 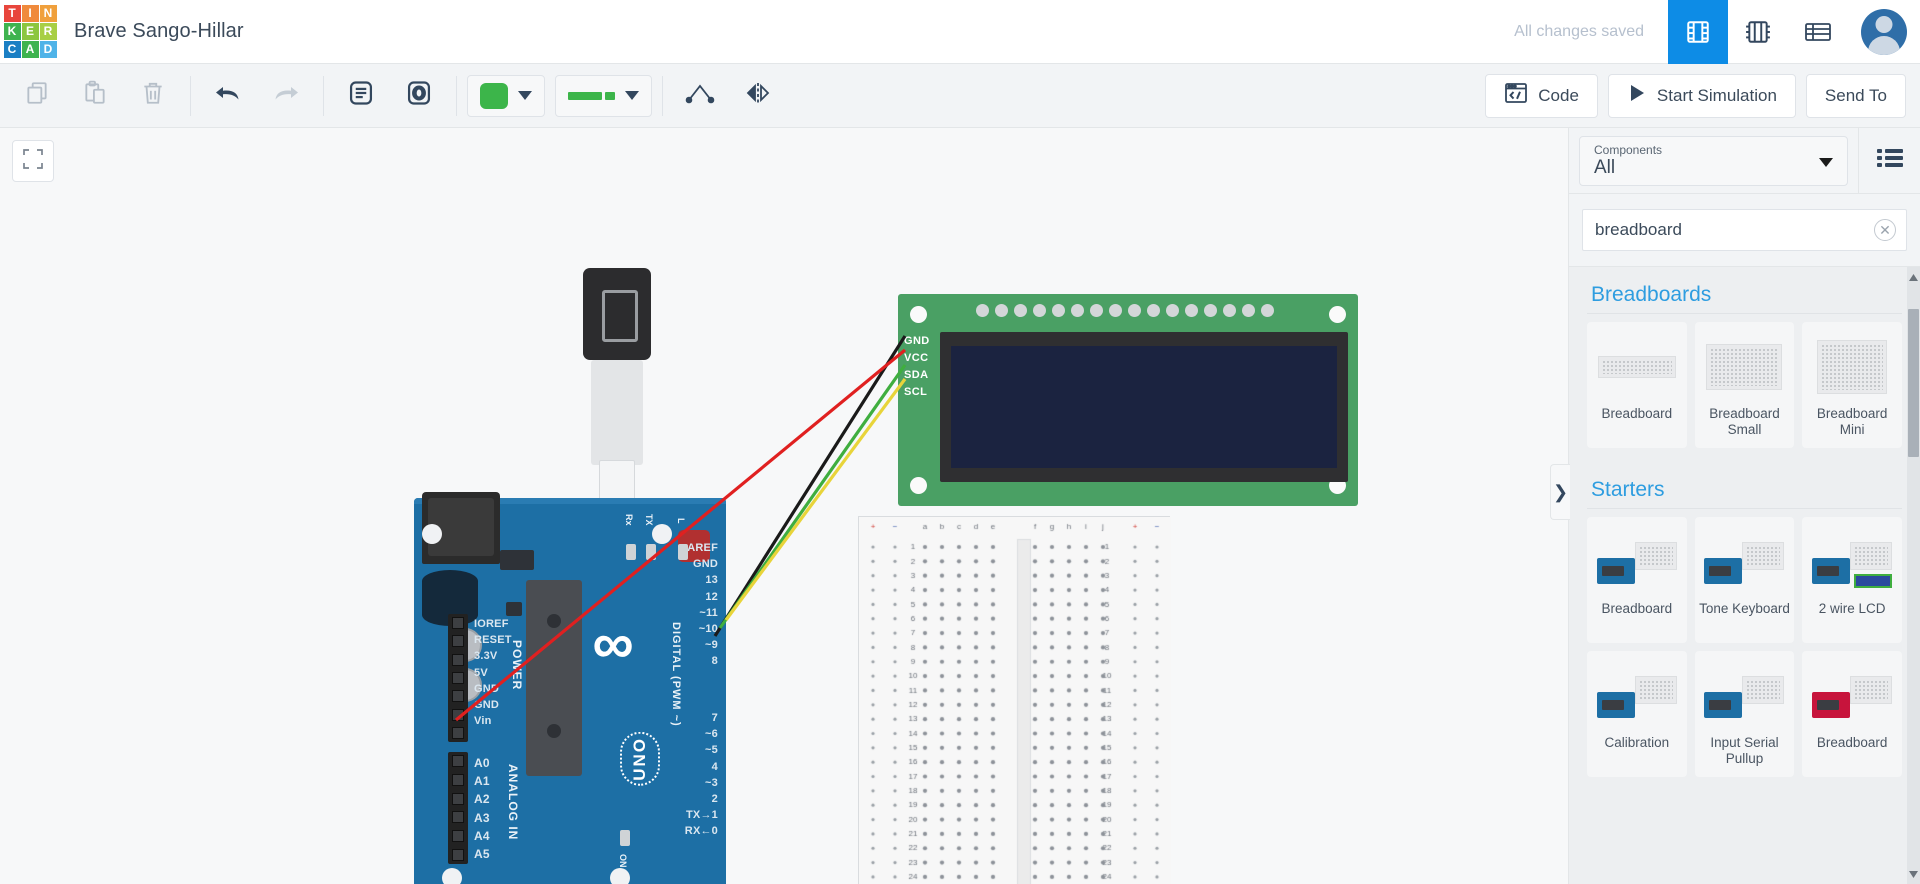 I want to click on component-tile: Calibration, so click(x=1637, y=714).